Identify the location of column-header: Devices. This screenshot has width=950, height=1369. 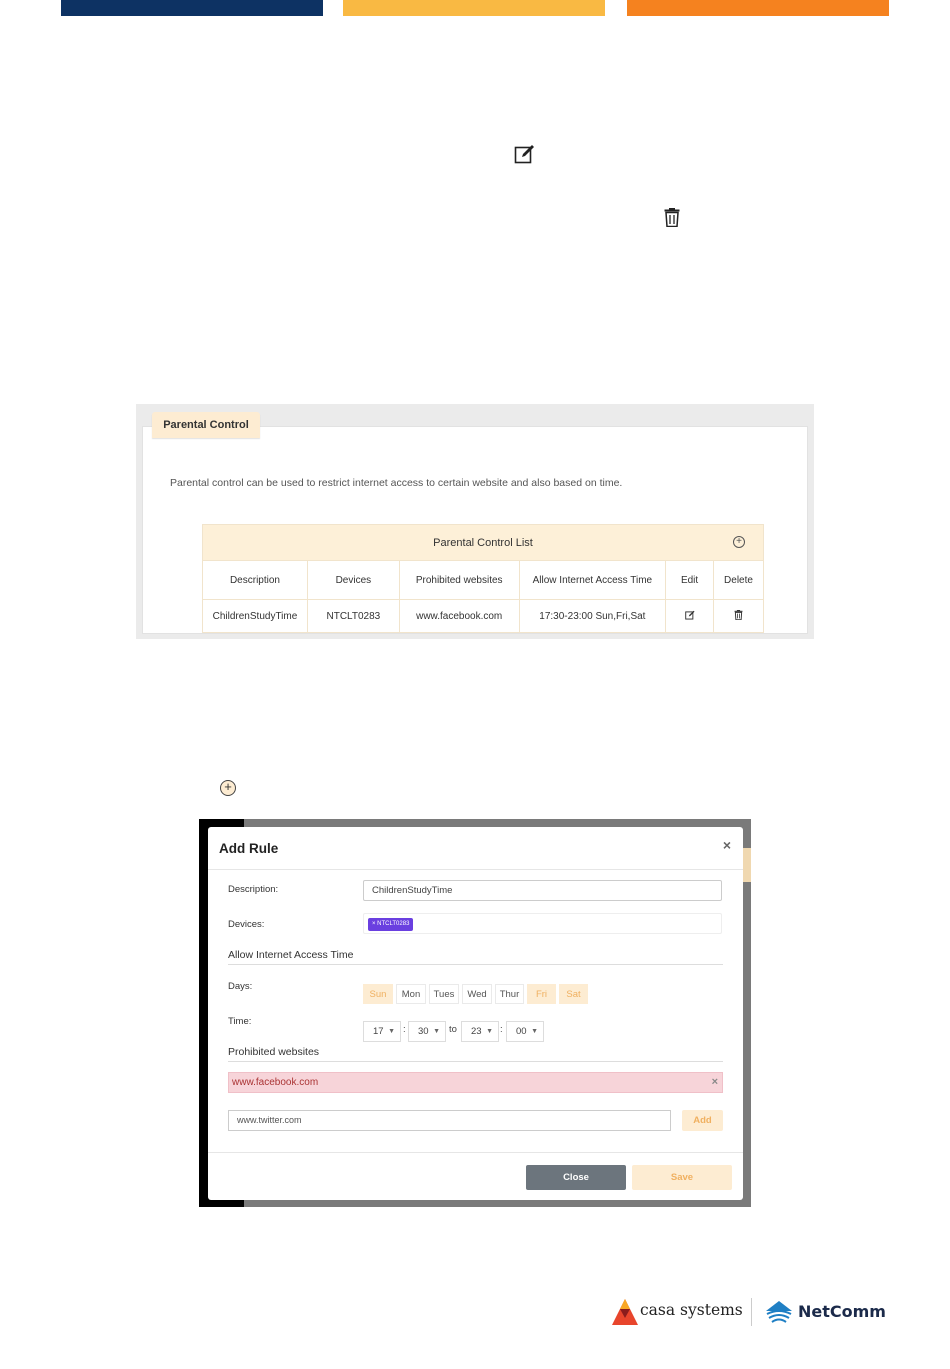
(353, 580).